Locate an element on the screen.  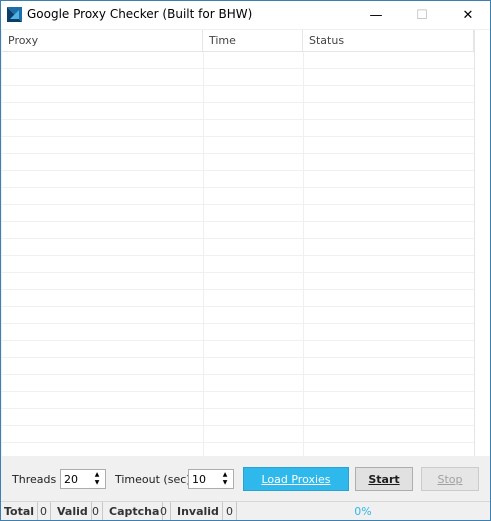
captcha-count: 0 is located at coordinates (164, 511).